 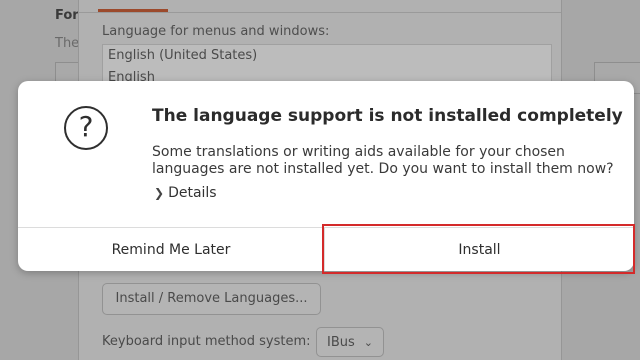 What do you see at coordinates (368, 342) in the screenshot?
I see `chevron-down-icon: ⌄` at bounding box center [368, 342].